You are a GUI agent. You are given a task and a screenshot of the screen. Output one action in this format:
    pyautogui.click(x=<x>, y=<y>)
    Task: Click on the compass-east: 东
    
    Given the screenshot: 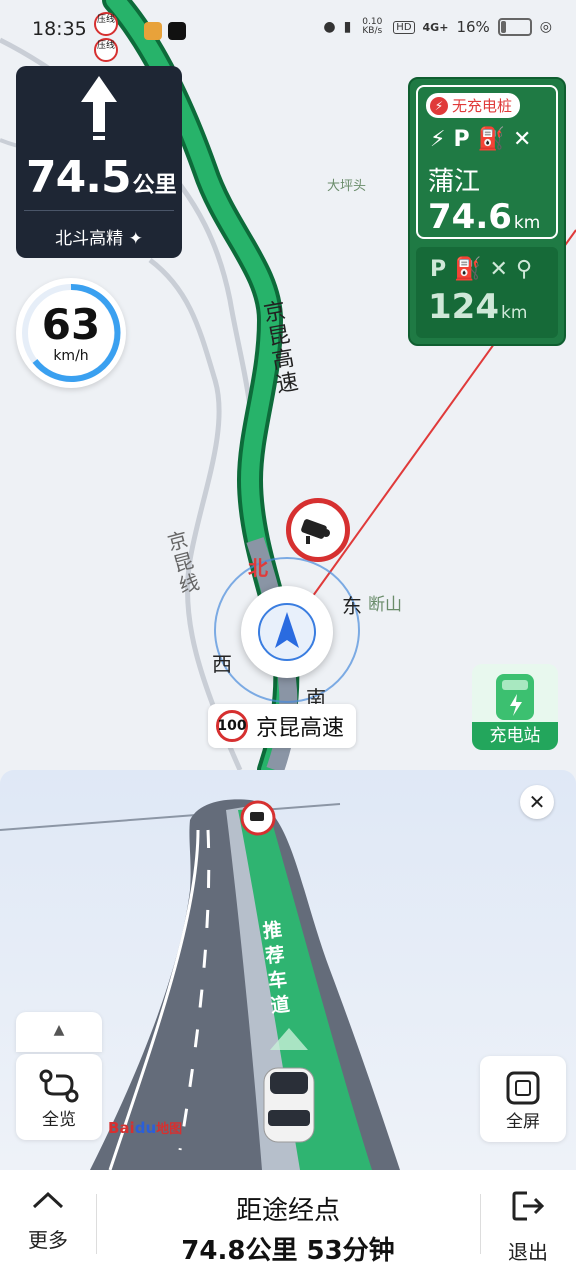 What is the action you would take?
    pyautogui.click(x=352, y=606)
    